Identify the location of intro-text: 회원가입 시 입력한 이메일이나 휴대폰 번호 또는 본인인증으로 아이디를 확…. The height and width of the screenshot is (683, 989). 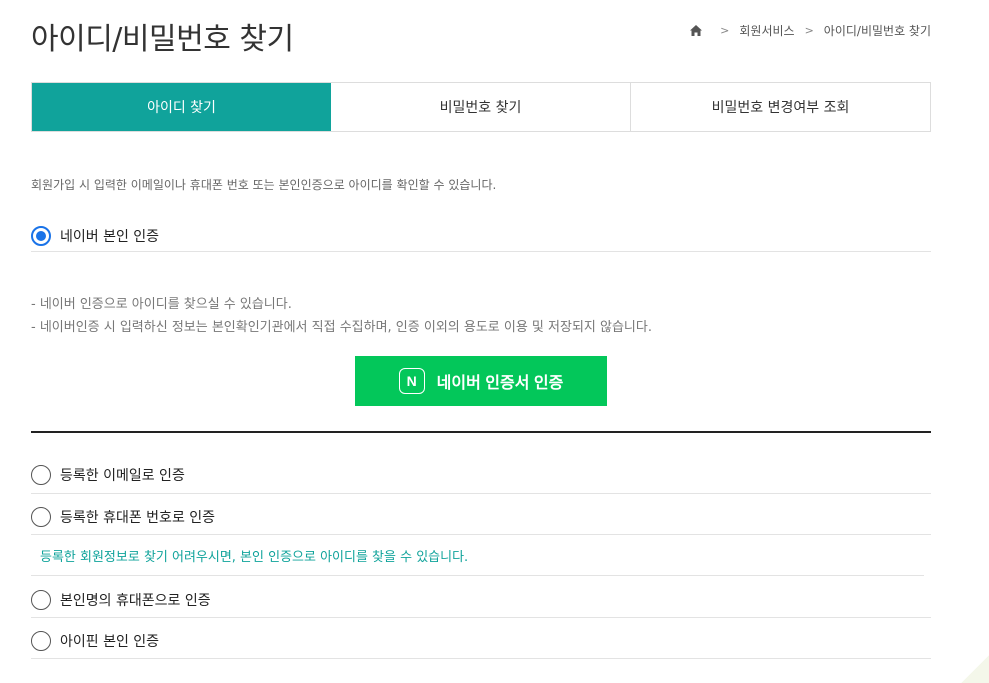
(264, 185).